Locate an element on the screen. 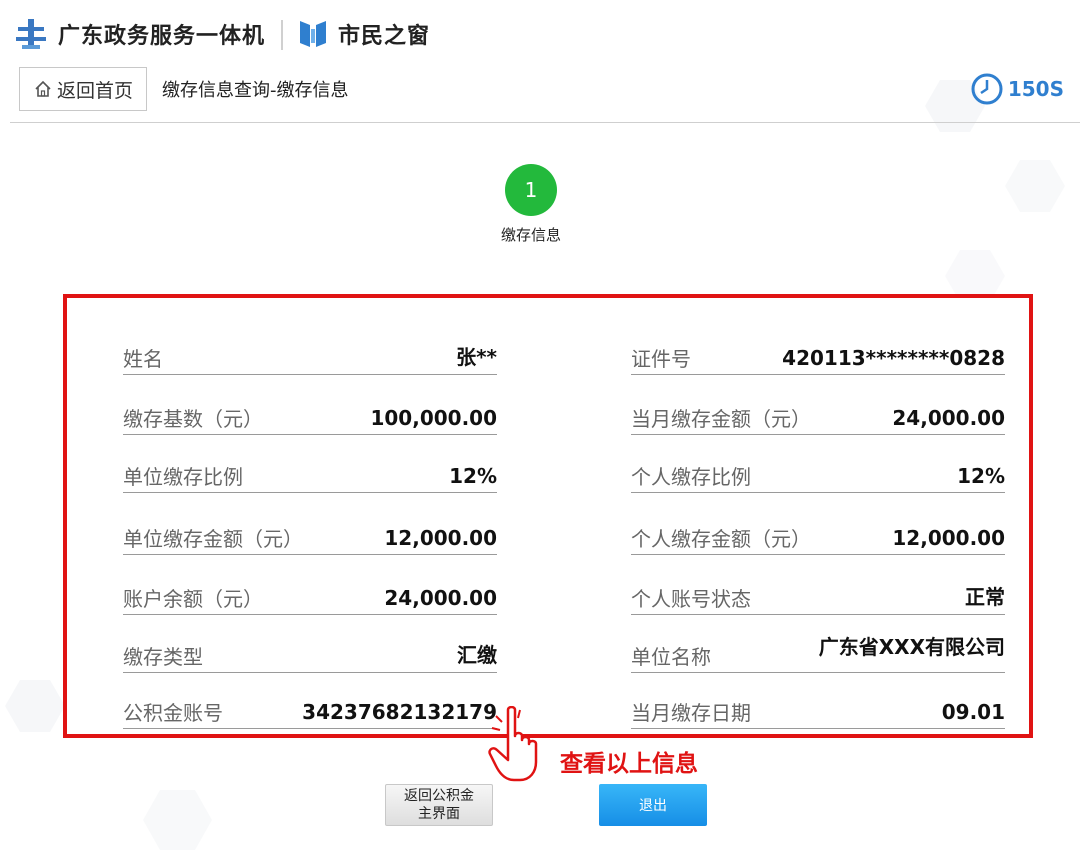 This screenshot has height=856, width=1080. info-value: 34237682132179 is located at coordinates (399, 712).